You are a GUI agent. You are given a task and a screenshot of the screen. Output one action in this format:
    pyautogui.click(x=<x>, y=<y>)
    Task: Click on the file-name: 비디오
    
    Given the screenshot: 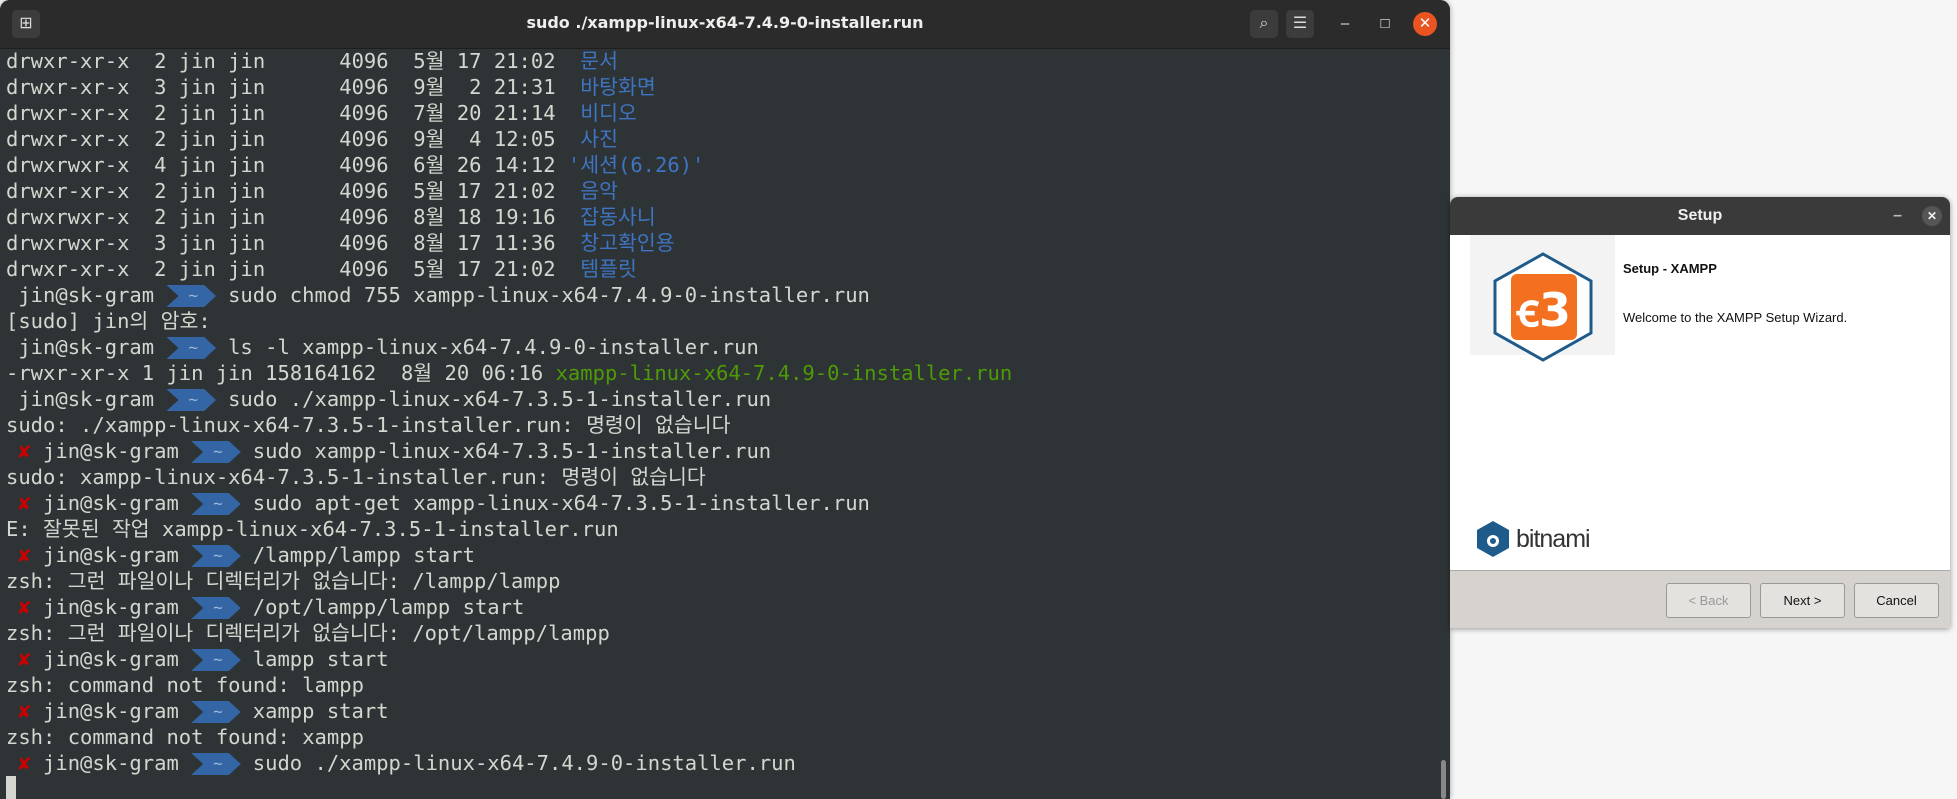 What is the action you would take?
    pyautogui.click(x=608, y=113)
    